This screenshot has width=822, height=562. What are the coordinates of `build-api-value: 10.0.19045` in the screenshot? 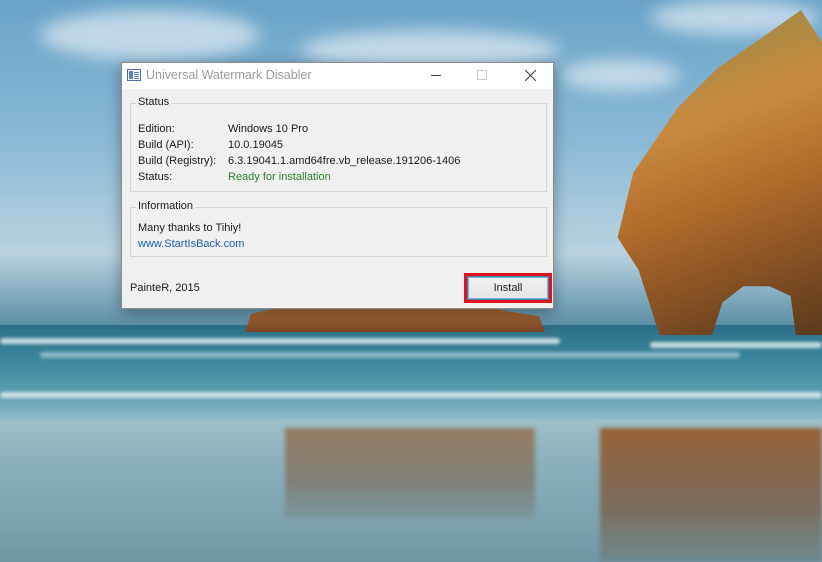 It's located at (256, 145).